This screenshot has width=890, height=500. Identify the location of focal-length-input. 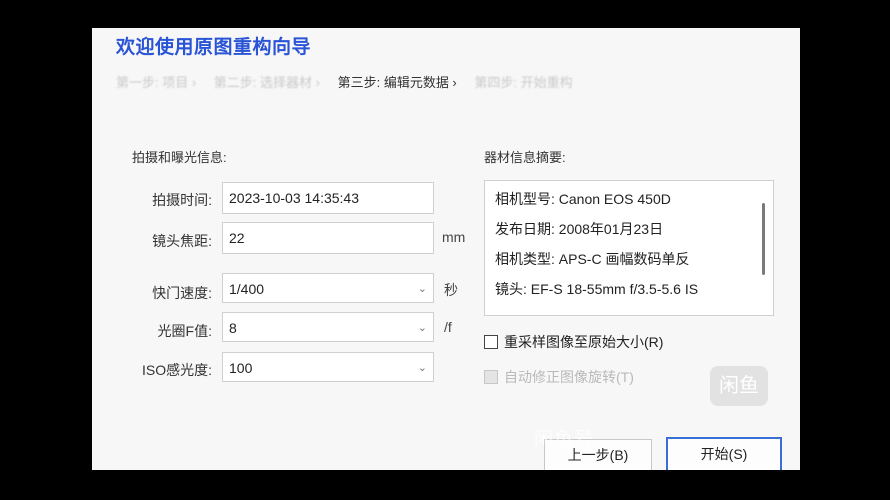
(328, 238).